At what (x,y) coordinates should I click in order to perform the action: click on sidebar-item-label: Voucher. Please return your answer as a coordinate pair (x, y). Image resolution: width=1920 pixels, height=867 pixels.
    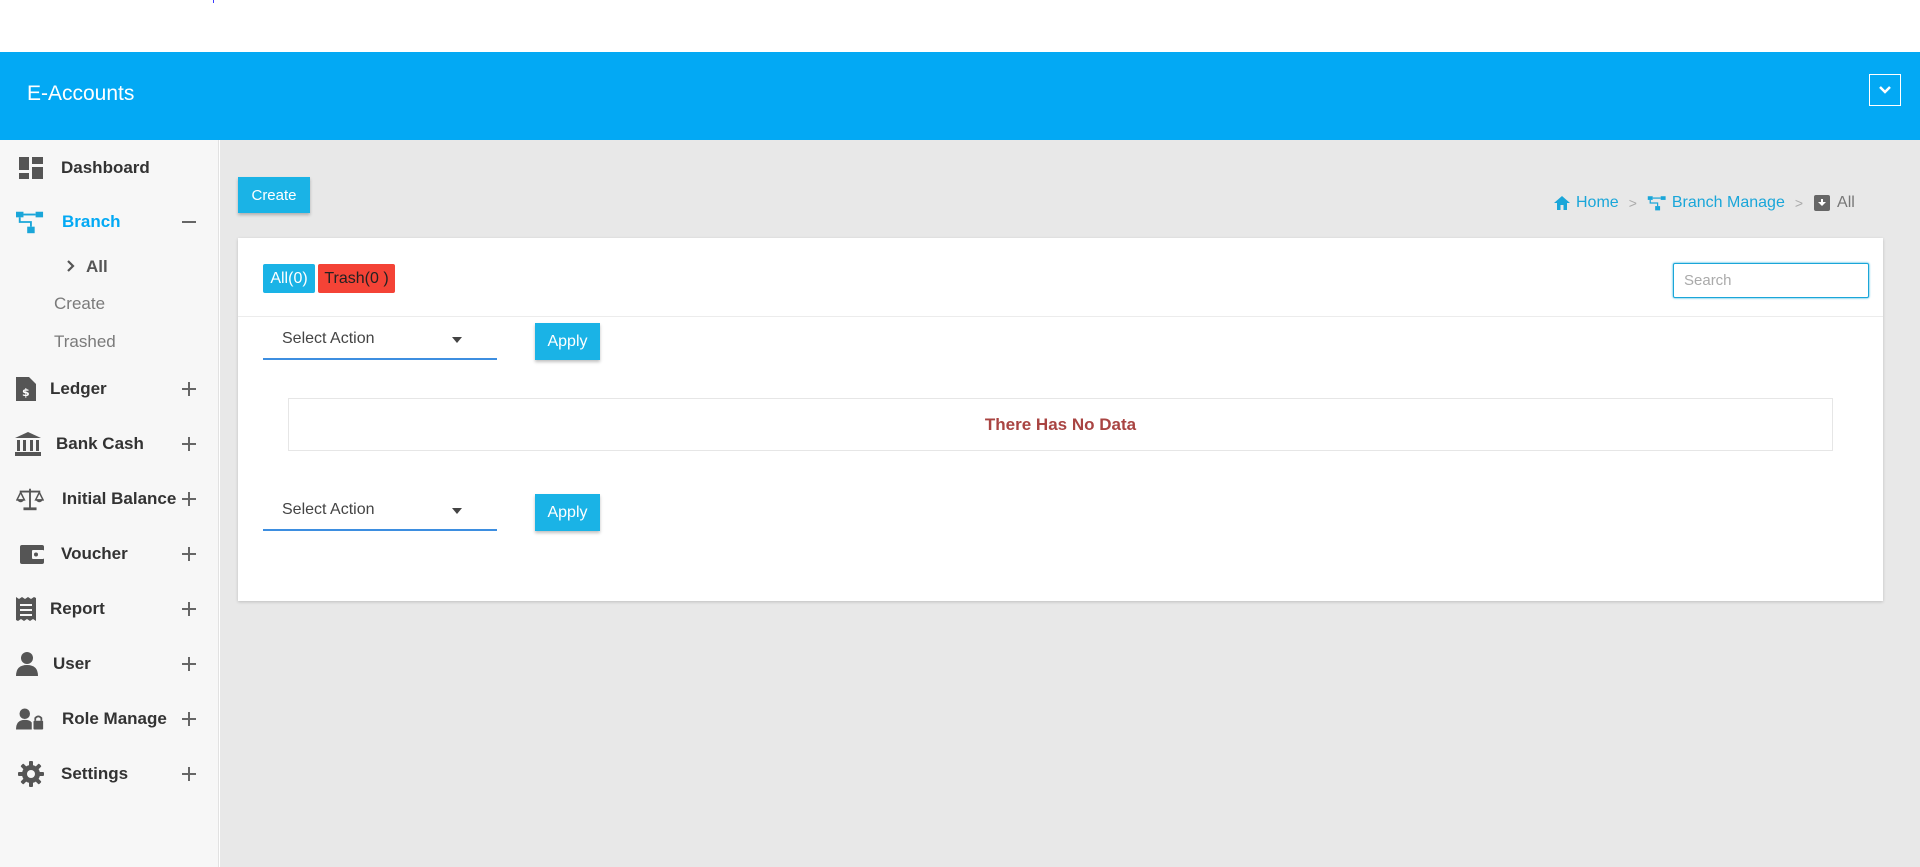
    Looking at the image, I should click on (94, 553).